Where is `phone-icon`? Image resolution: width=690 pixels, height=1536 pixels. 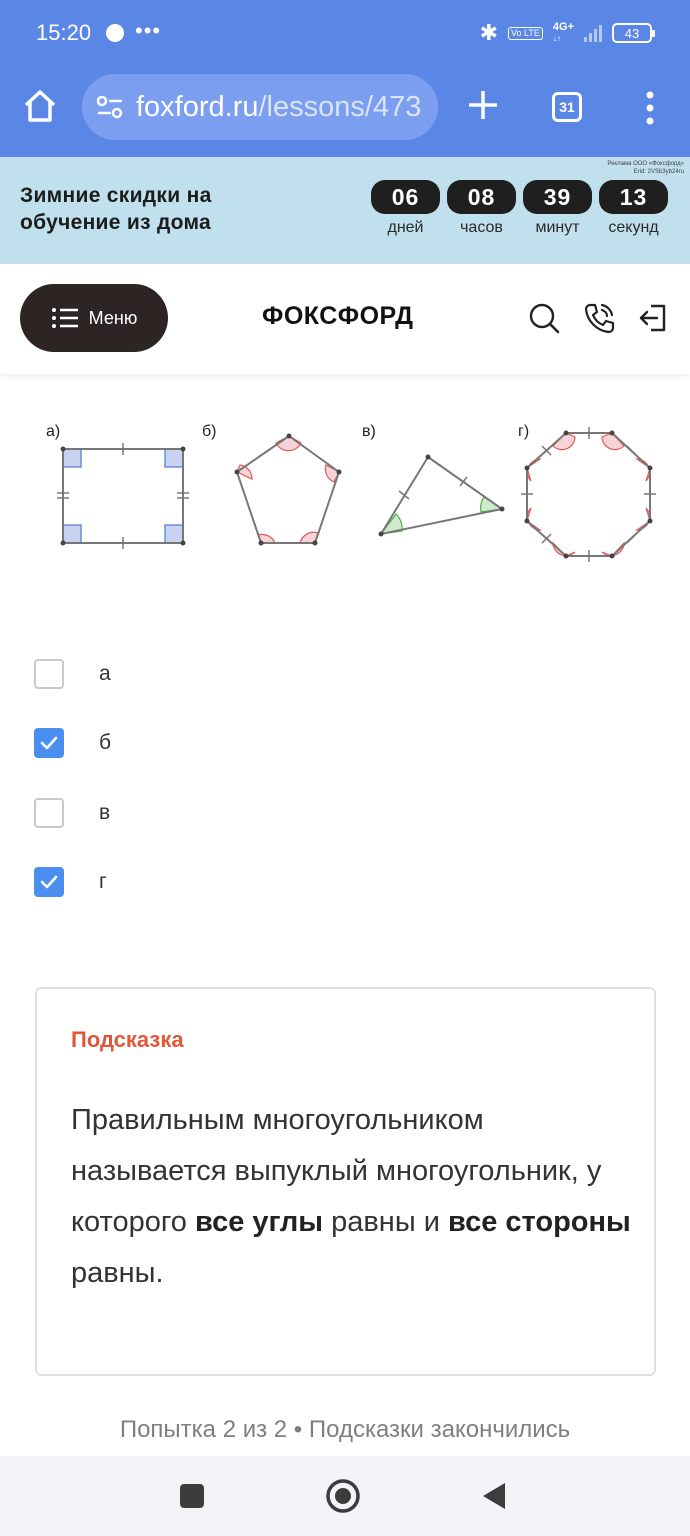
phone-icon is located at coordinates (599, 318).